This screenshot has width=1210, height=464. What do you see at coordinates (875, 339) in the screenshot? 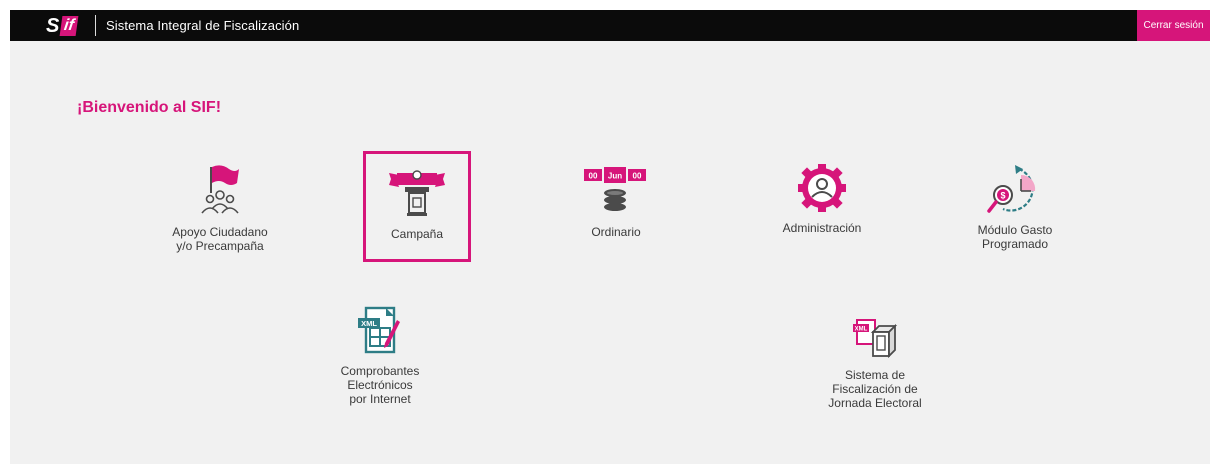
I see `xml-box-icon: XML` at bounding box center [875, 339].